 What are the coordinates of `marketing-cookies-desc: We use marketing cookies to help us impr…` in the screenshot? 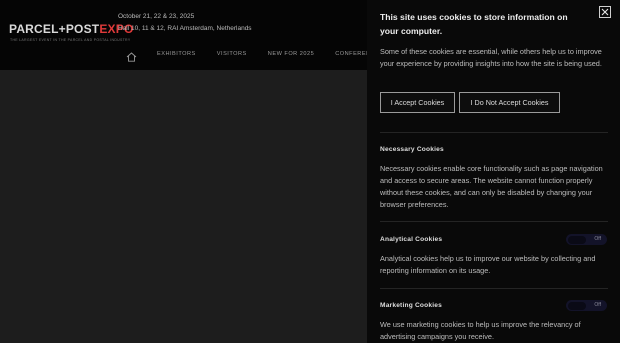 It's located at (480, 330).